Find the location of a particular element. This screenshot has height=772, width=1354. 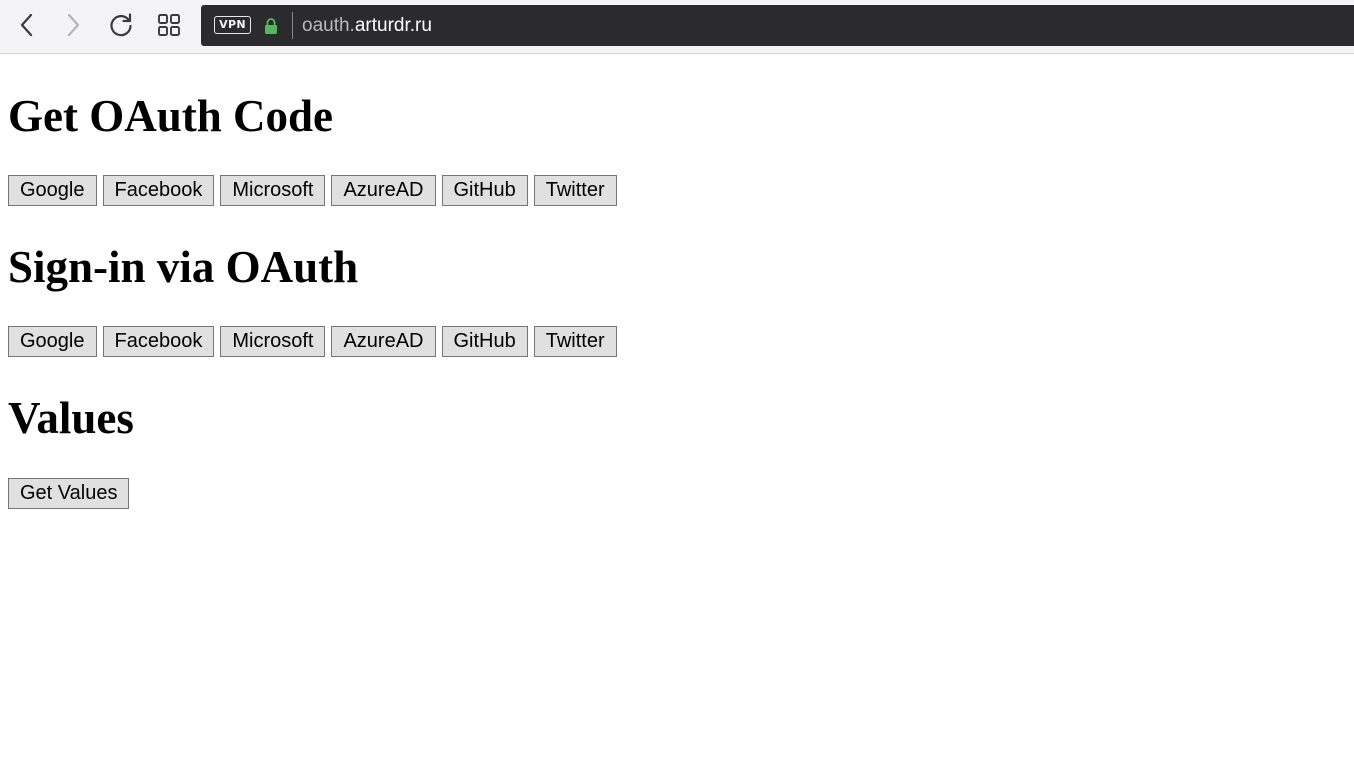

browser-toolbar: VPN oauth.arturdr.ru is located at coordinates (677, 27).